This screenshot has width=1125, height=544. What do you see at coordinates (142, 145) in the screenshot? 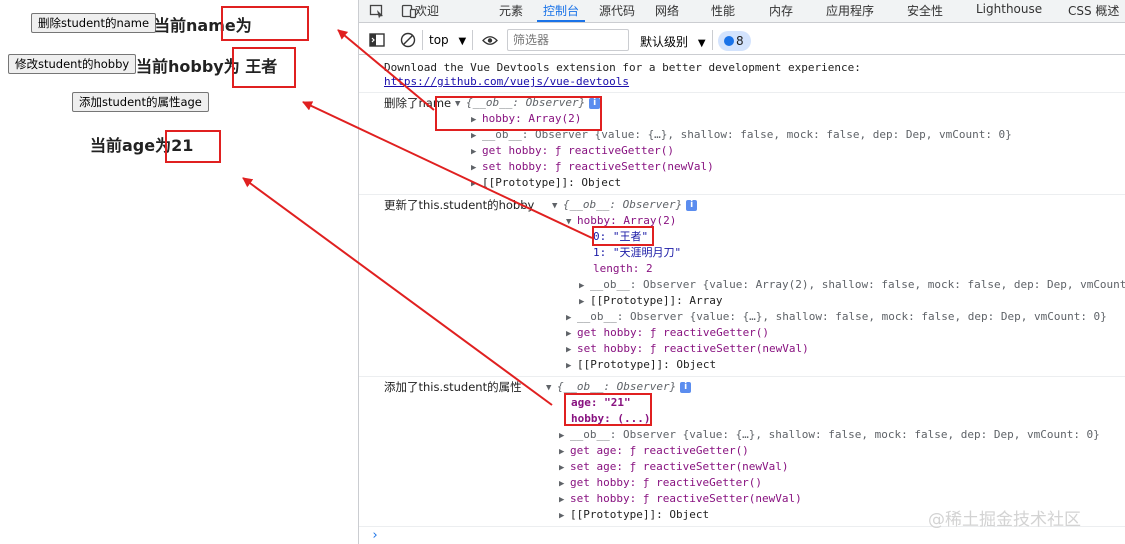
I see `current-age-text: 当前age为21` at bounding box center [142, 145].